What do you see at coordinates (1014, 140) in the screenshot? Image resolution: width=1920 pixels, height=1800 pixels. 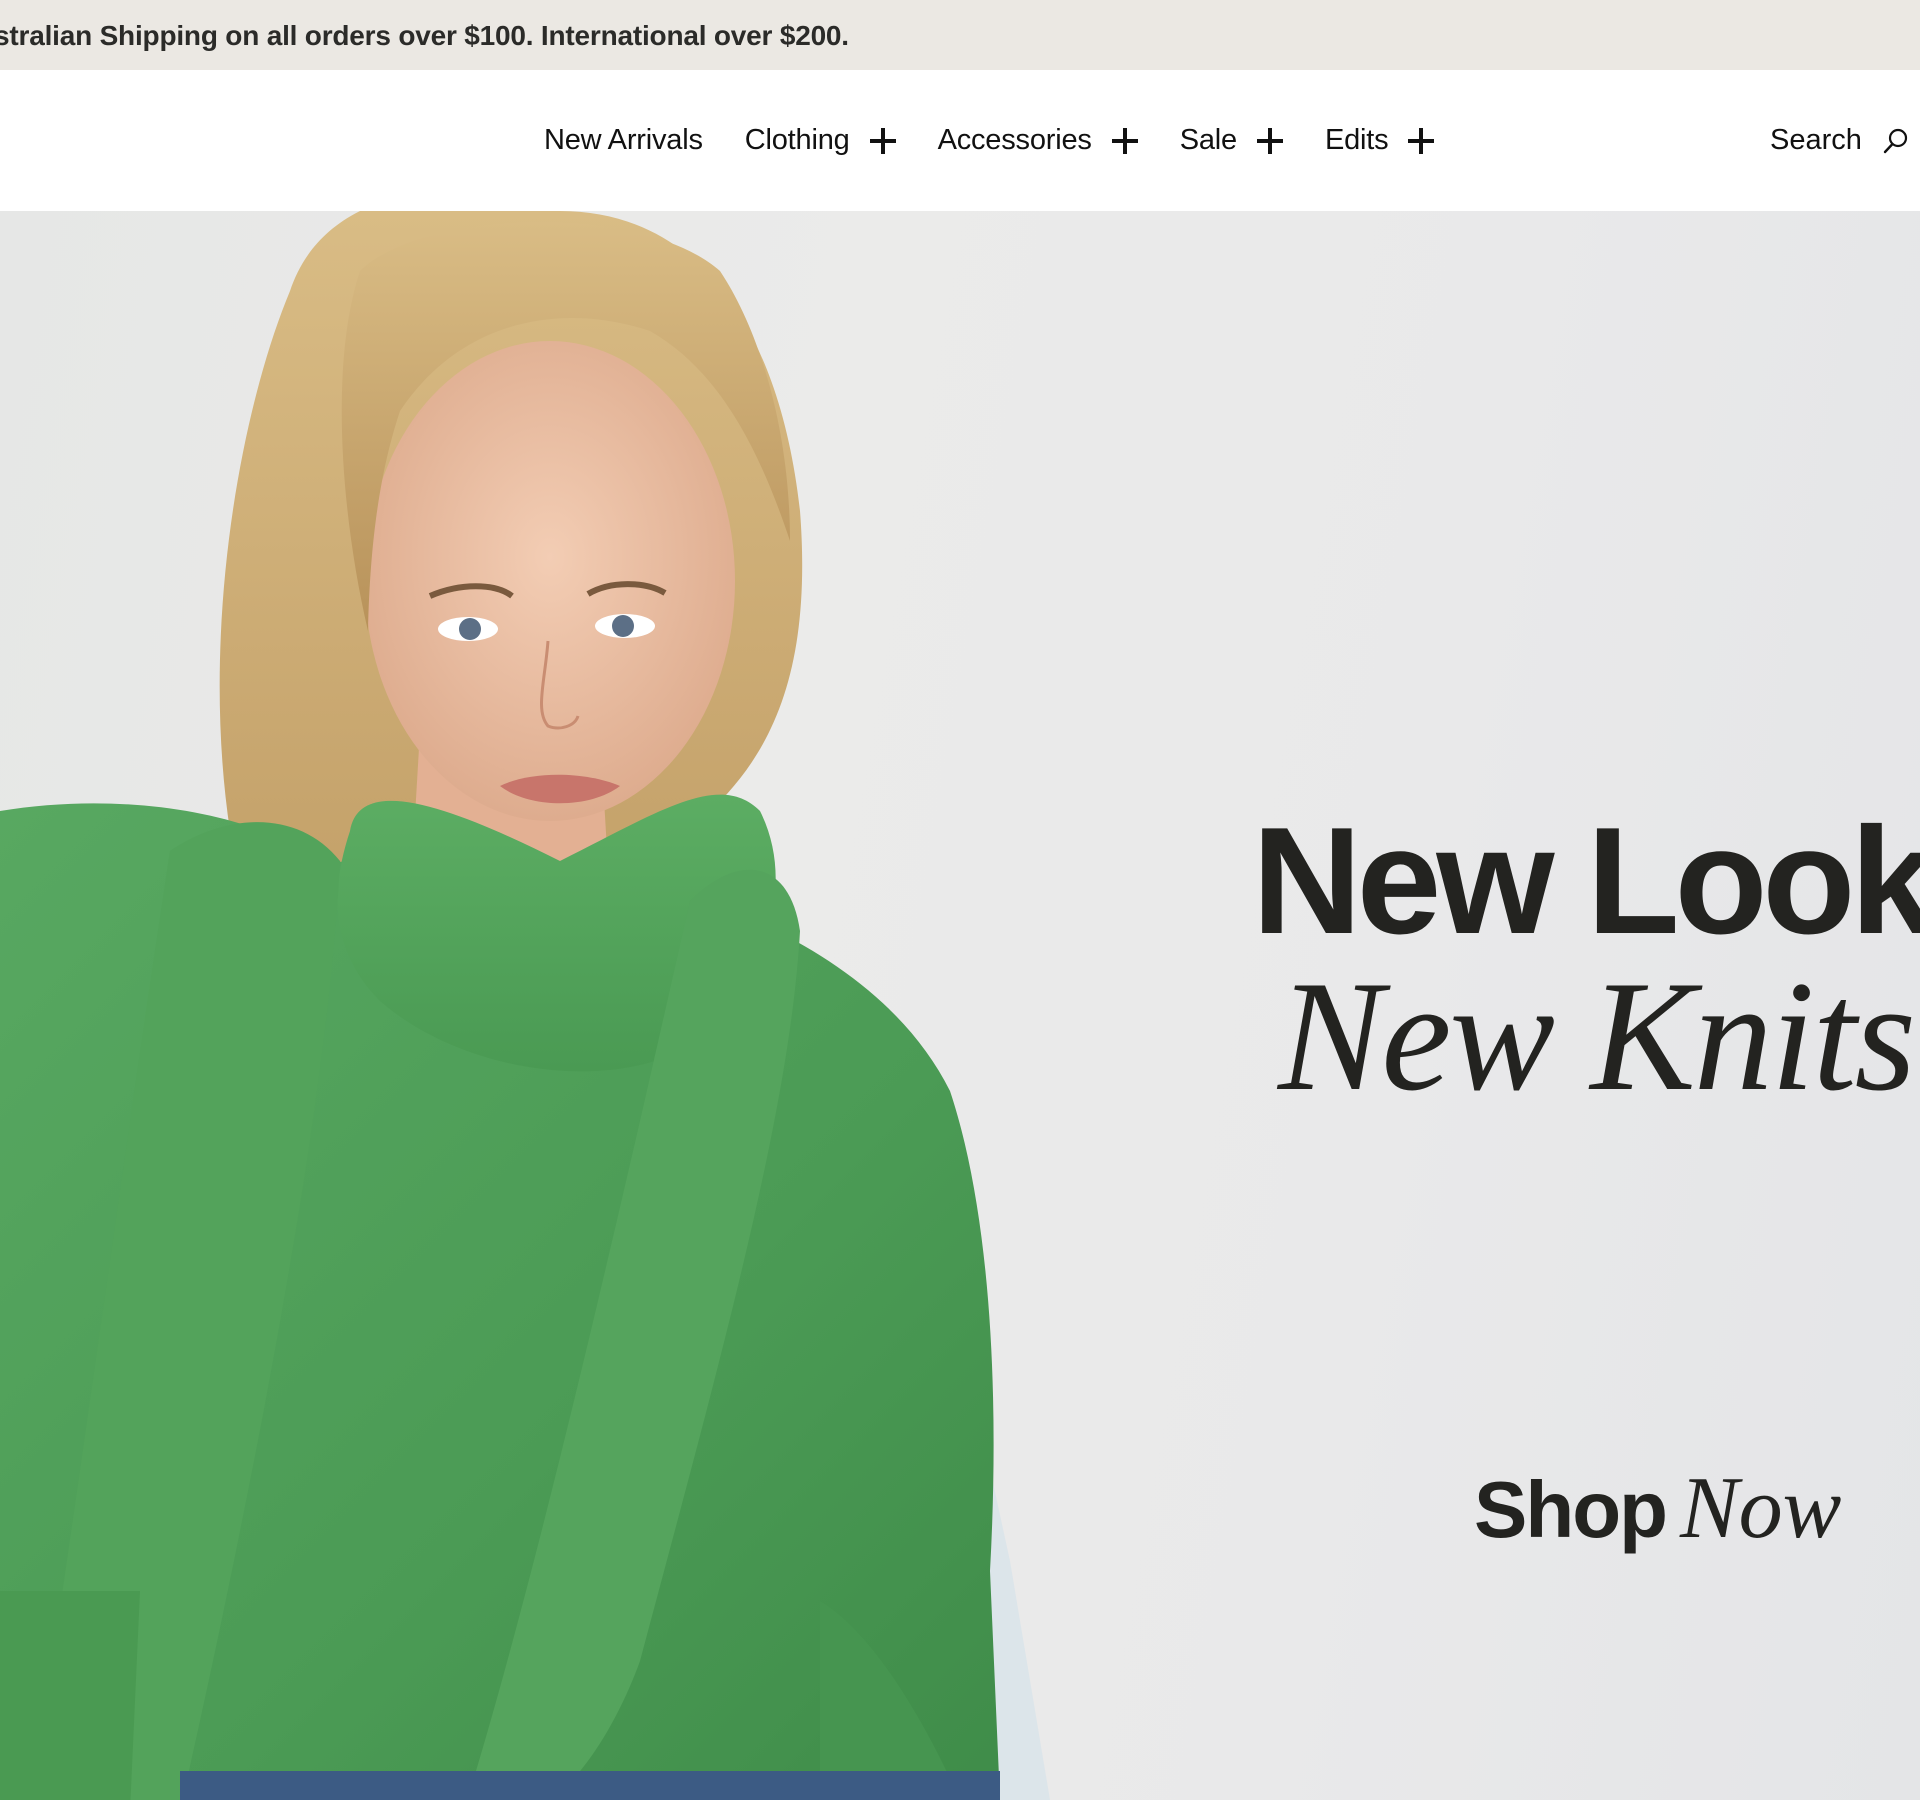 I see `nav-item-label: Accessories` at bounding box center [1014, 140].